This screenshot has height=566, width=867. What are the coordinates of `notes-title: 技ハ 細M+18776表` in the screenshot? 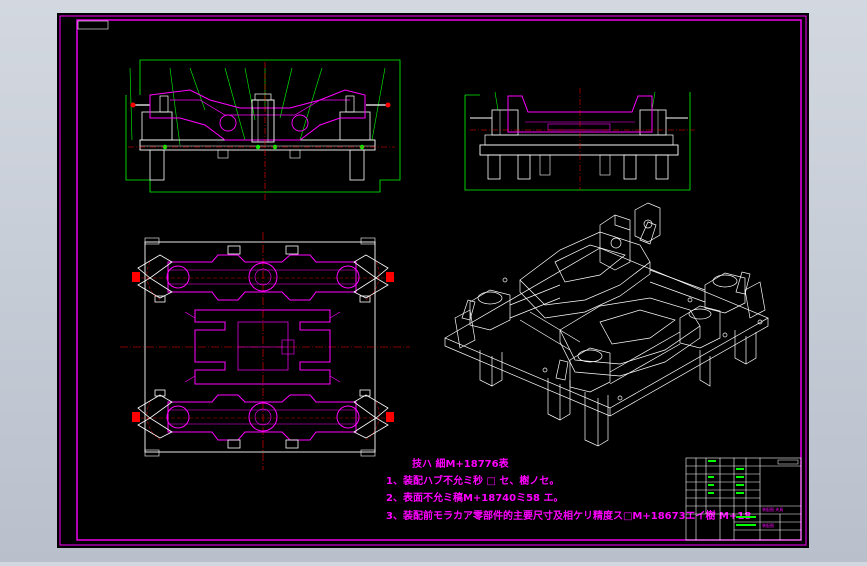 It's located at (461, 463).